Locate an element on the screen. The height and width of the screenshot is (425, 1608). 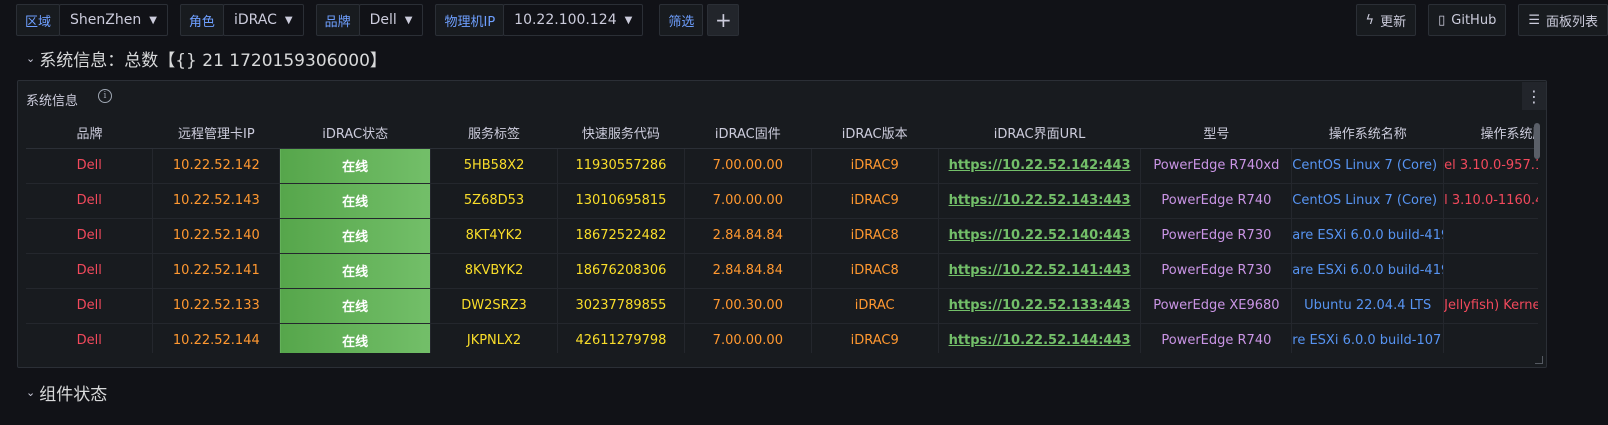
github-button: ▯ GitHub is located at coordinates (1467, 20).